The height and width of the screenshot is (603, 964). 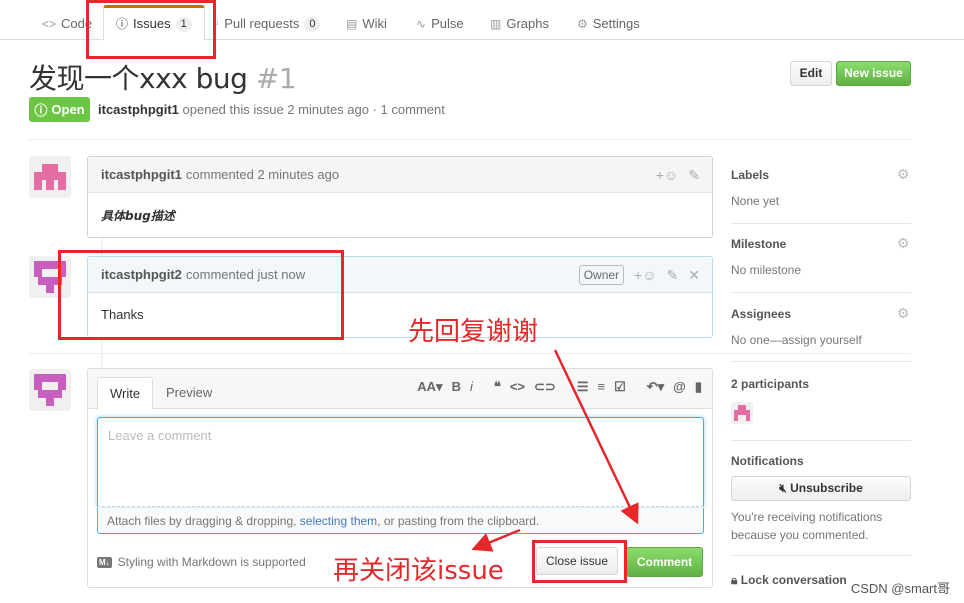 I want to click on tab-graphs: ▥ Graphs, so click(x=519, y=24).